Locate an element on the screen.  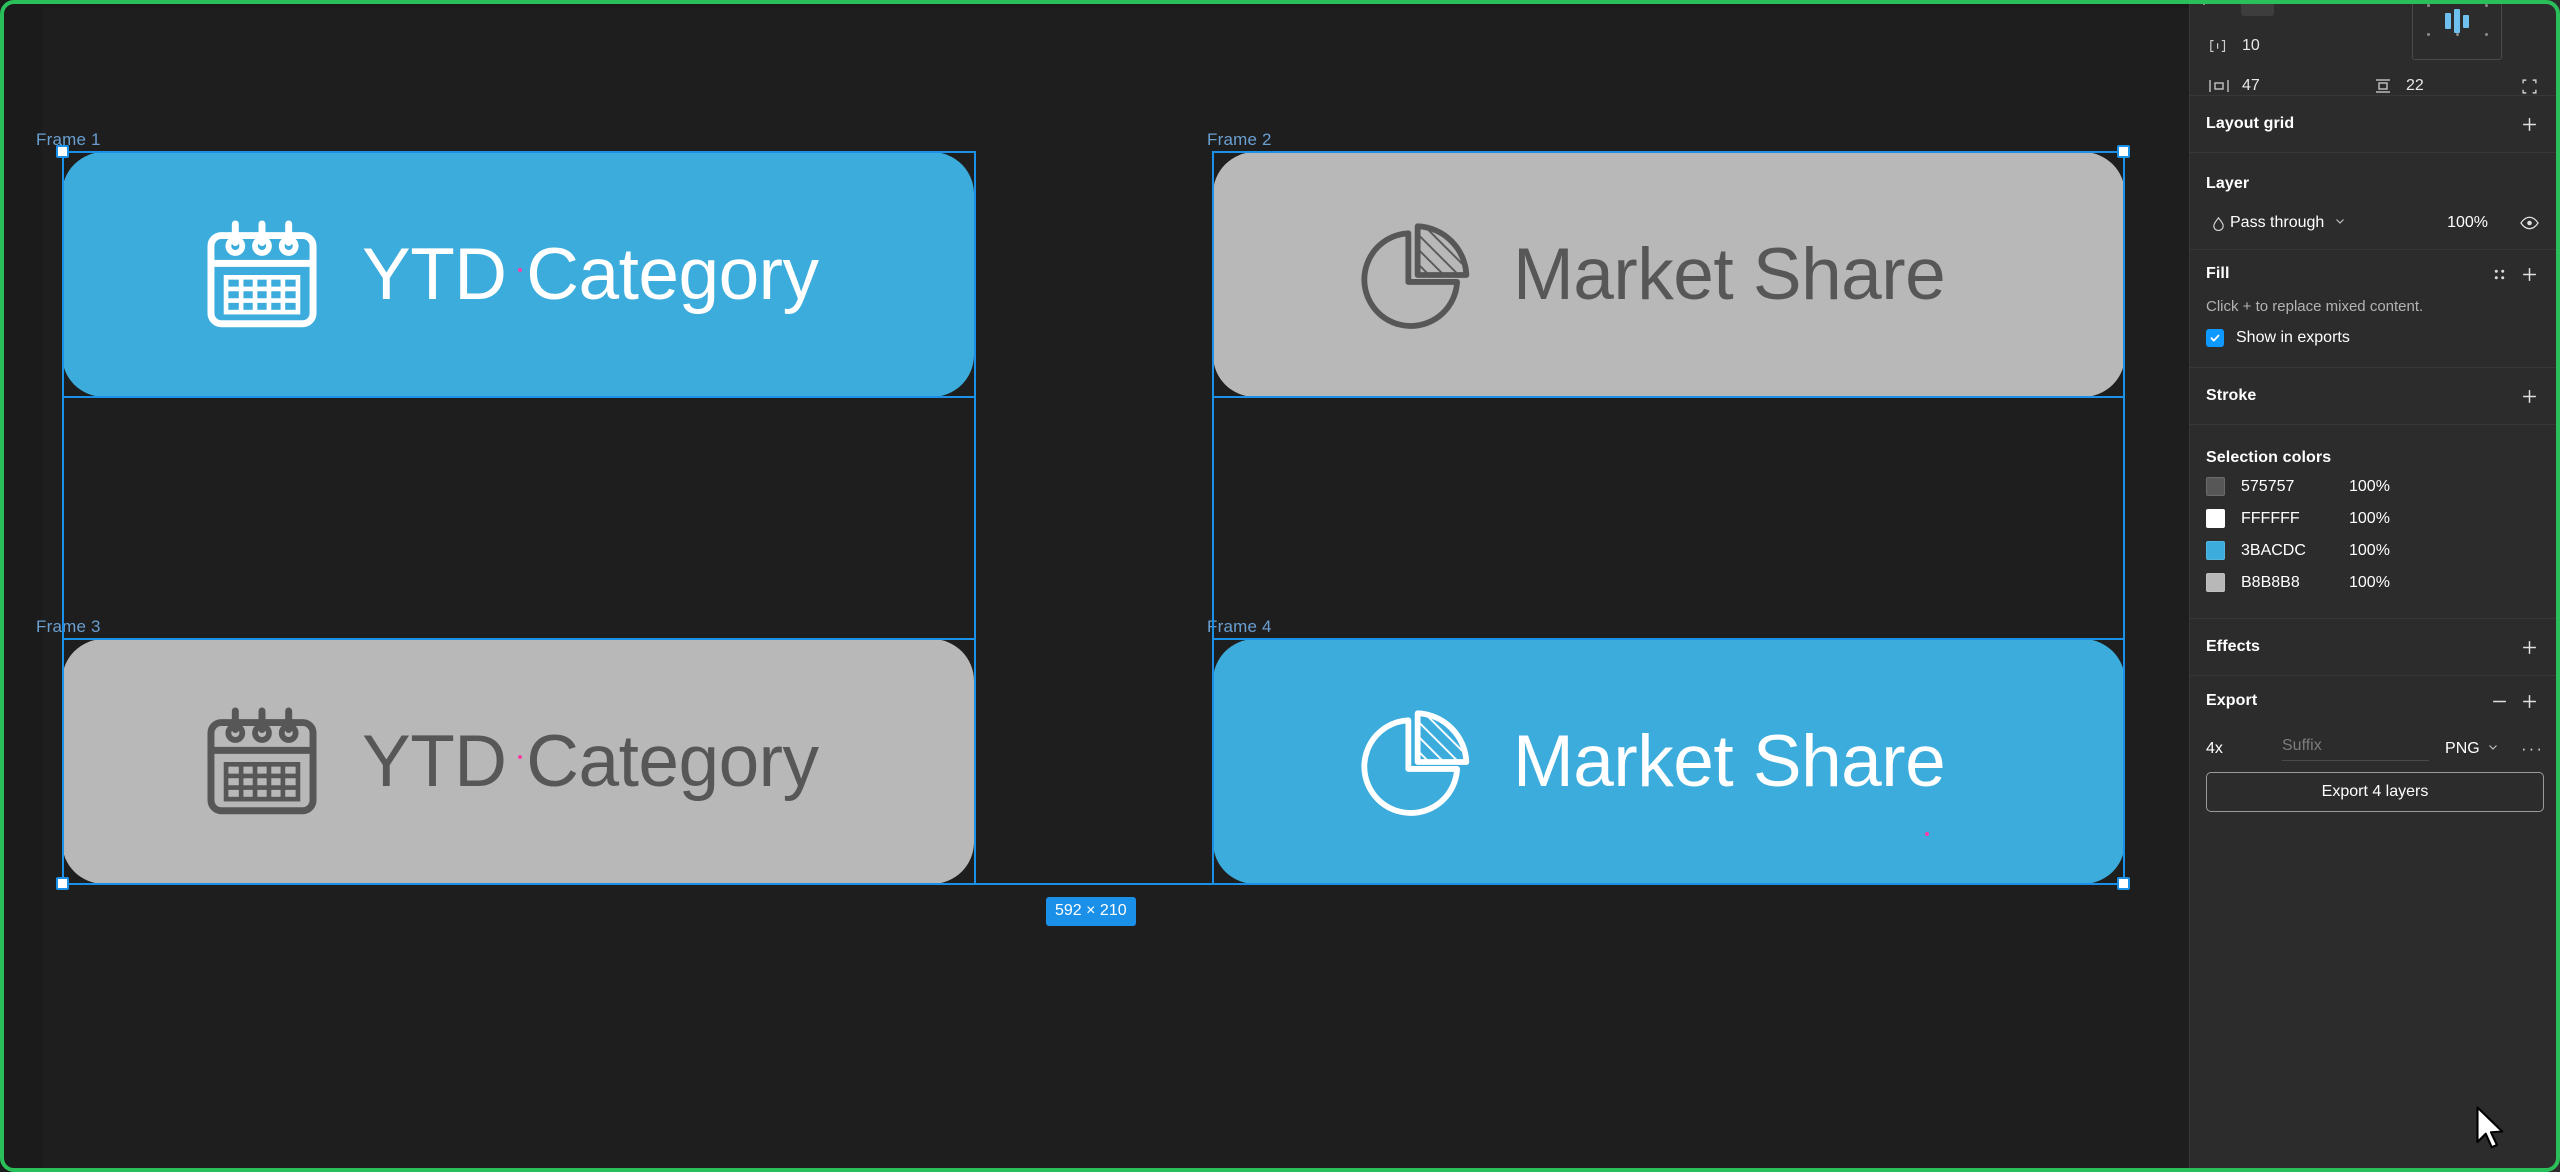
frame-label-1: Frame 1 is located at coordinates (68, 140).